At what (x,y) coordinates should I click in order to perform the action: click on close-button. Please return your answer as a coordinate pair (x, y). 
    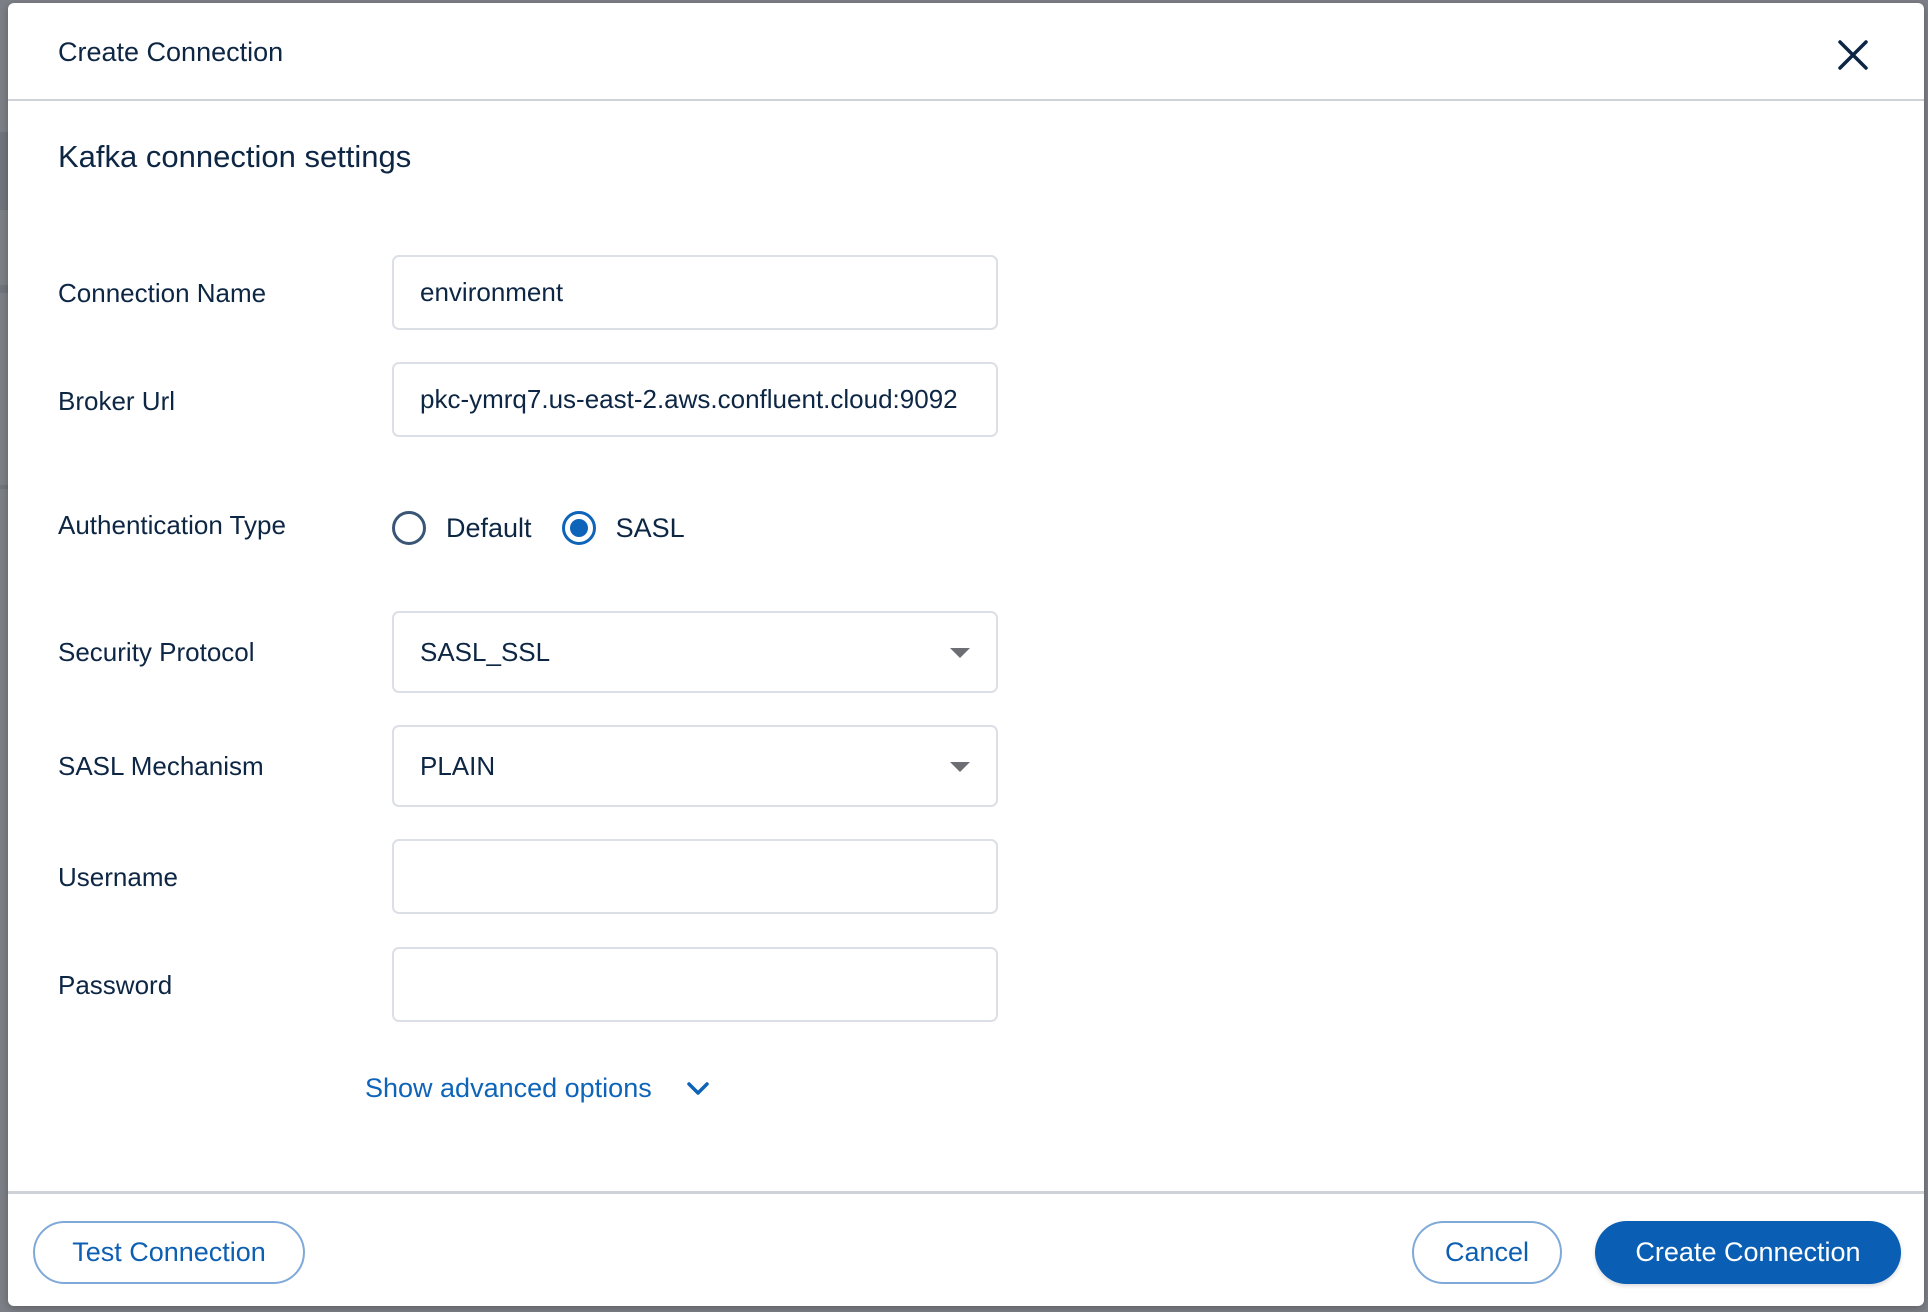
    Looking at the image, I should click on (1853, 55).